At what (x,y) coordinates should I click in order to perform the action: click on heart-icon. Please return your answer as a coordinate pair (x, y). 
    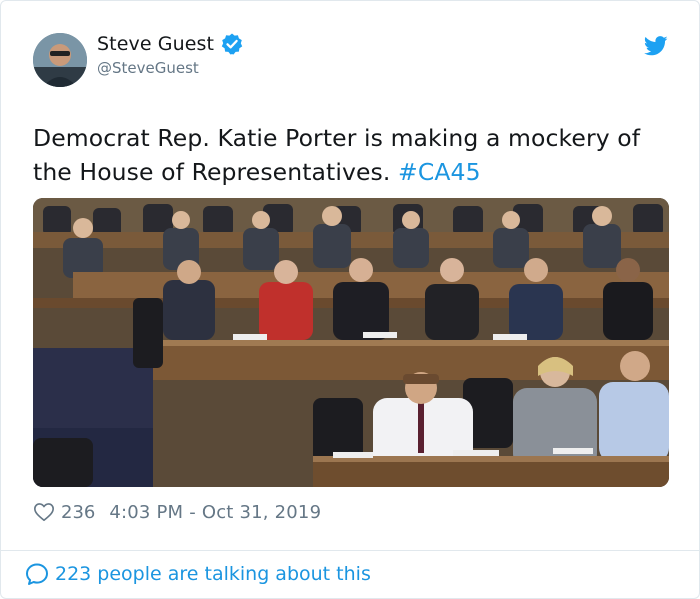
    Looking at the image, I should click on (44, 512).